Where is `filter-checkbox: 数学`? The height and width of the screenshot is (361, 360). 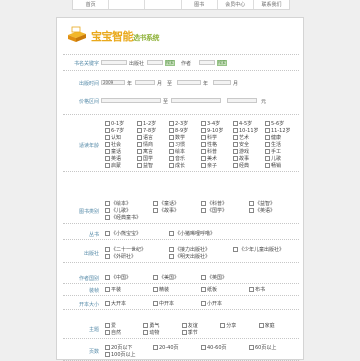
filter-checkbox: 数学 is located at coordinates (184, 137).